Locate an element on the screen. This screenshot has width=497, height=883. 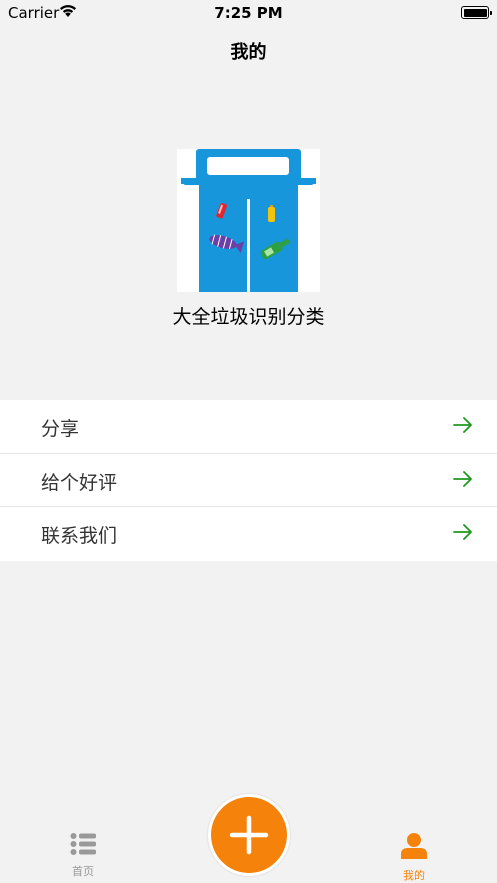
app-name: 大全垃圾识别分类 is located at coordinates (248, 317).